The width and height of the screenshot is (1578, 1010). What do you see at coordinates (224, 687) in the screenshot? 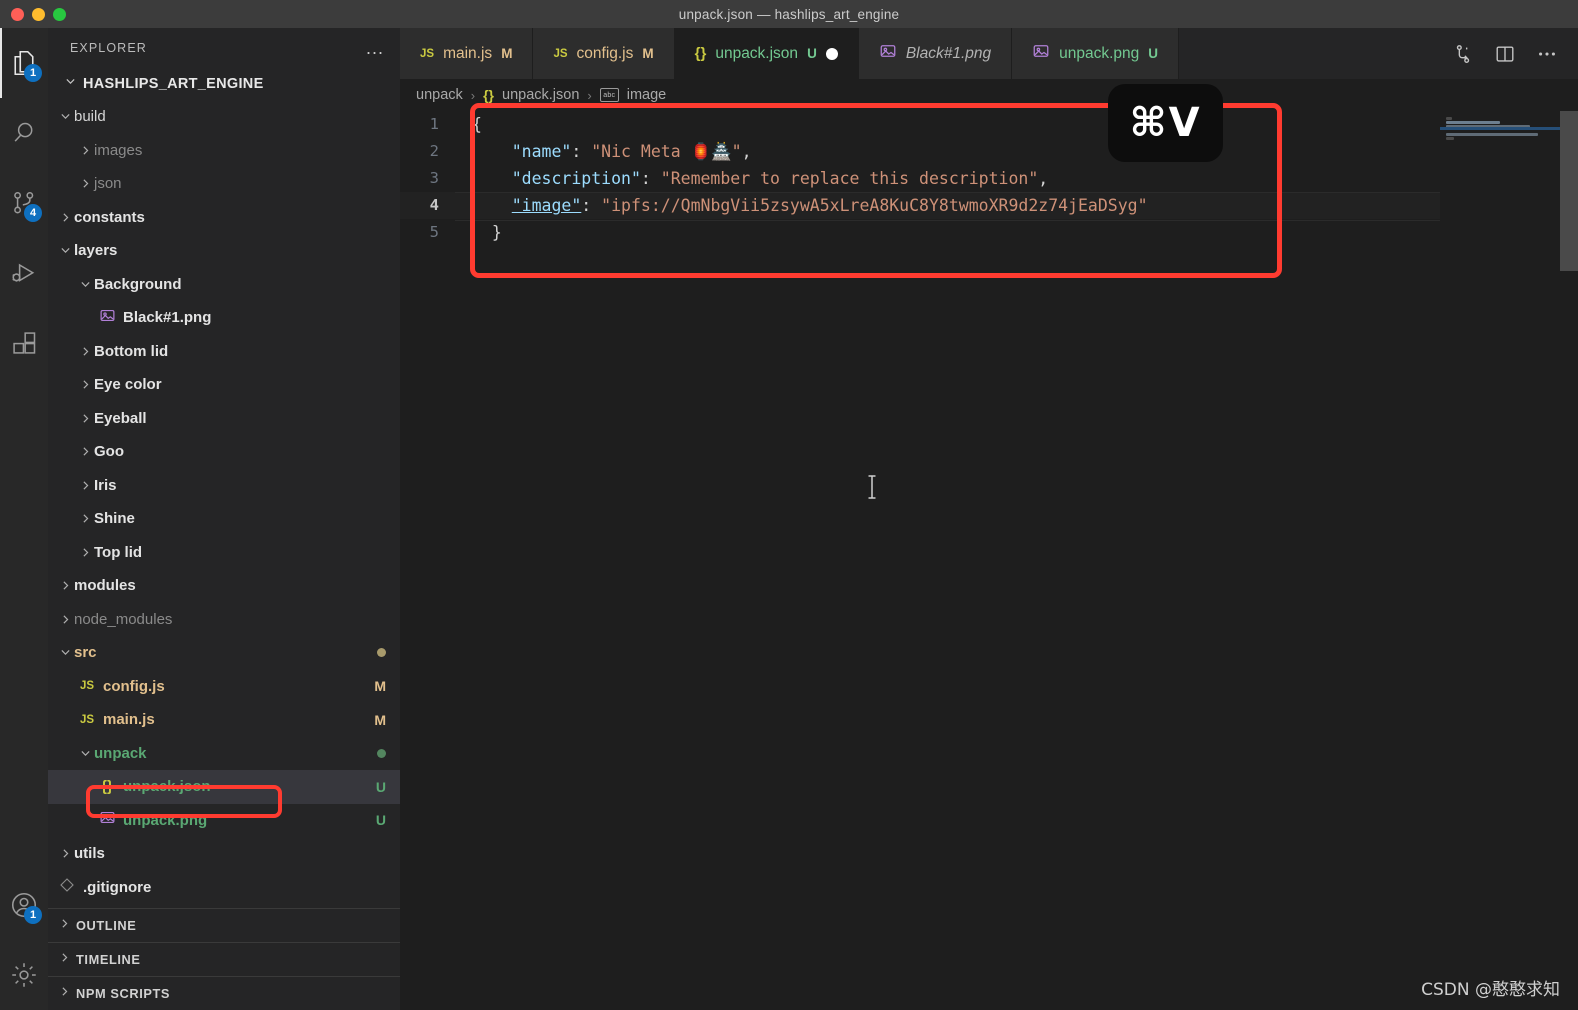
I see `file-tree-item: JS config.js M` at bounding box center [224, 687].